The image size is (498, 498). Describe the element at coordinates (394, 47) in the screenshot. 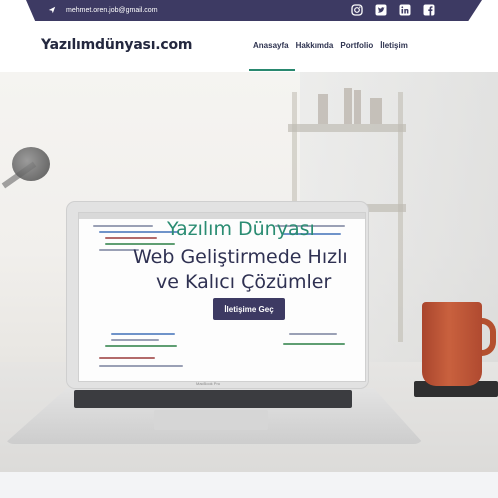

I see `nav-contact: İletişim` at that location.